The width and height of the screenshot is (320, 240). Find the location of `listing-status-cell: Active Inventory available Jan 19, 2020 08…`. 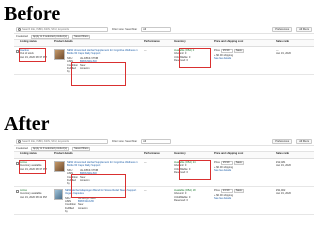

listing-status-cell: Active Inventory available Jan 19, 2020 08… is located at coordinates (37, 201).